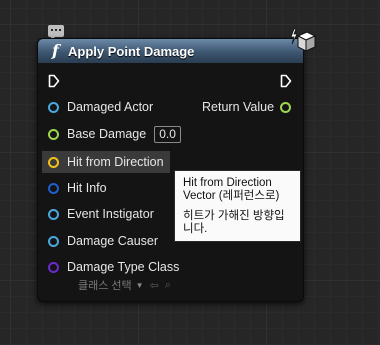  What do you see at coordinates (107, 134) in the screenshot?
I see `pin-label: Base Damage` at bounding box center [107, 134].